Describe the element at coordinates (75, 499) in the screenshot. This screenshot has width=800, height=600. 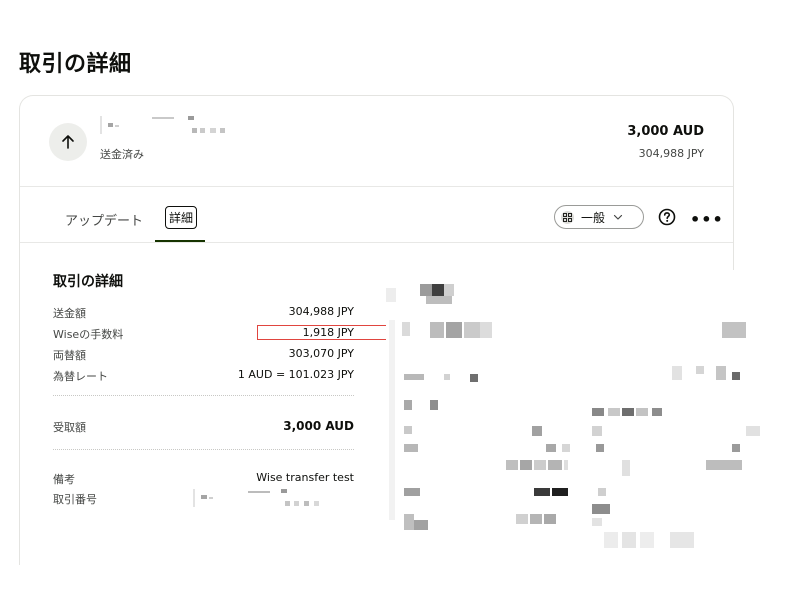
I see `detail-label: 取引番号` at that location.